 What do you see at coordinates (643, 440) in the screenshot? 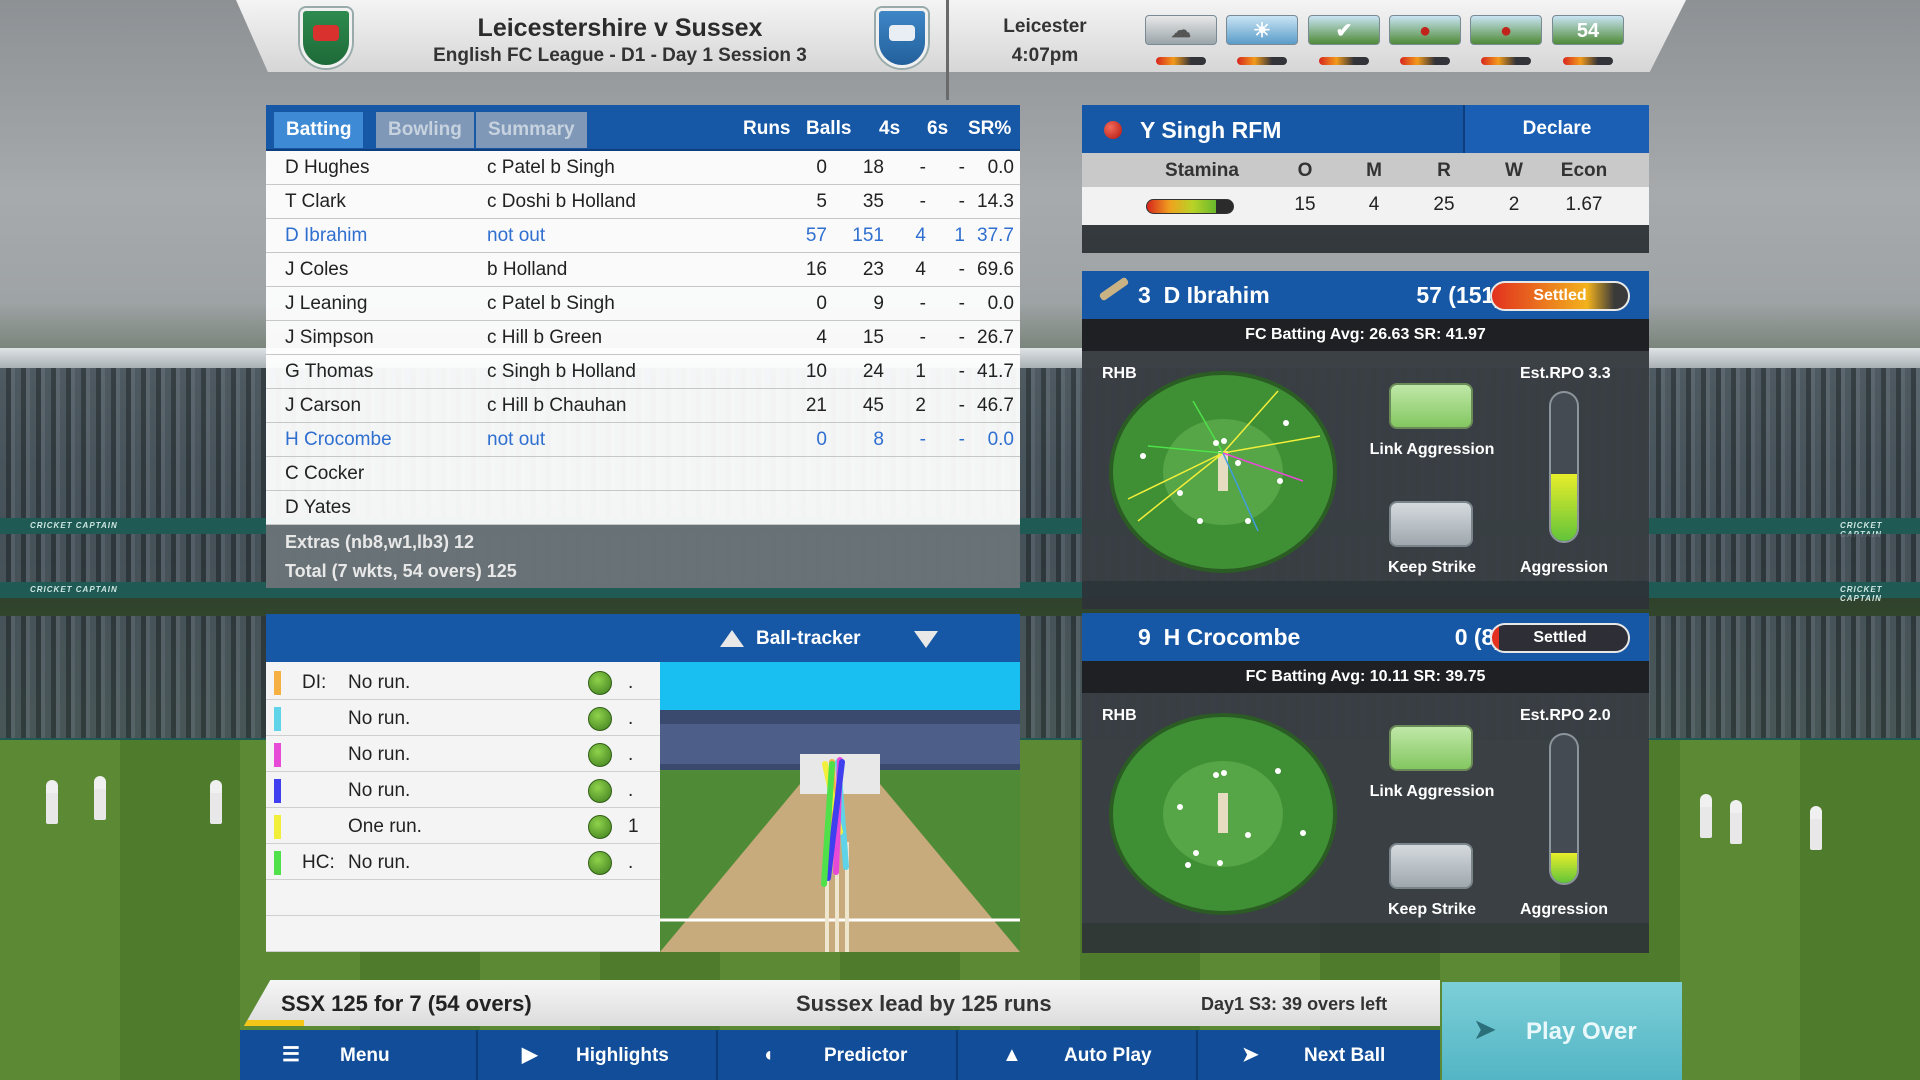
I see `table-row: H Crocombe not out 0 8 - - 0.0` at bounding box center [643, 440].